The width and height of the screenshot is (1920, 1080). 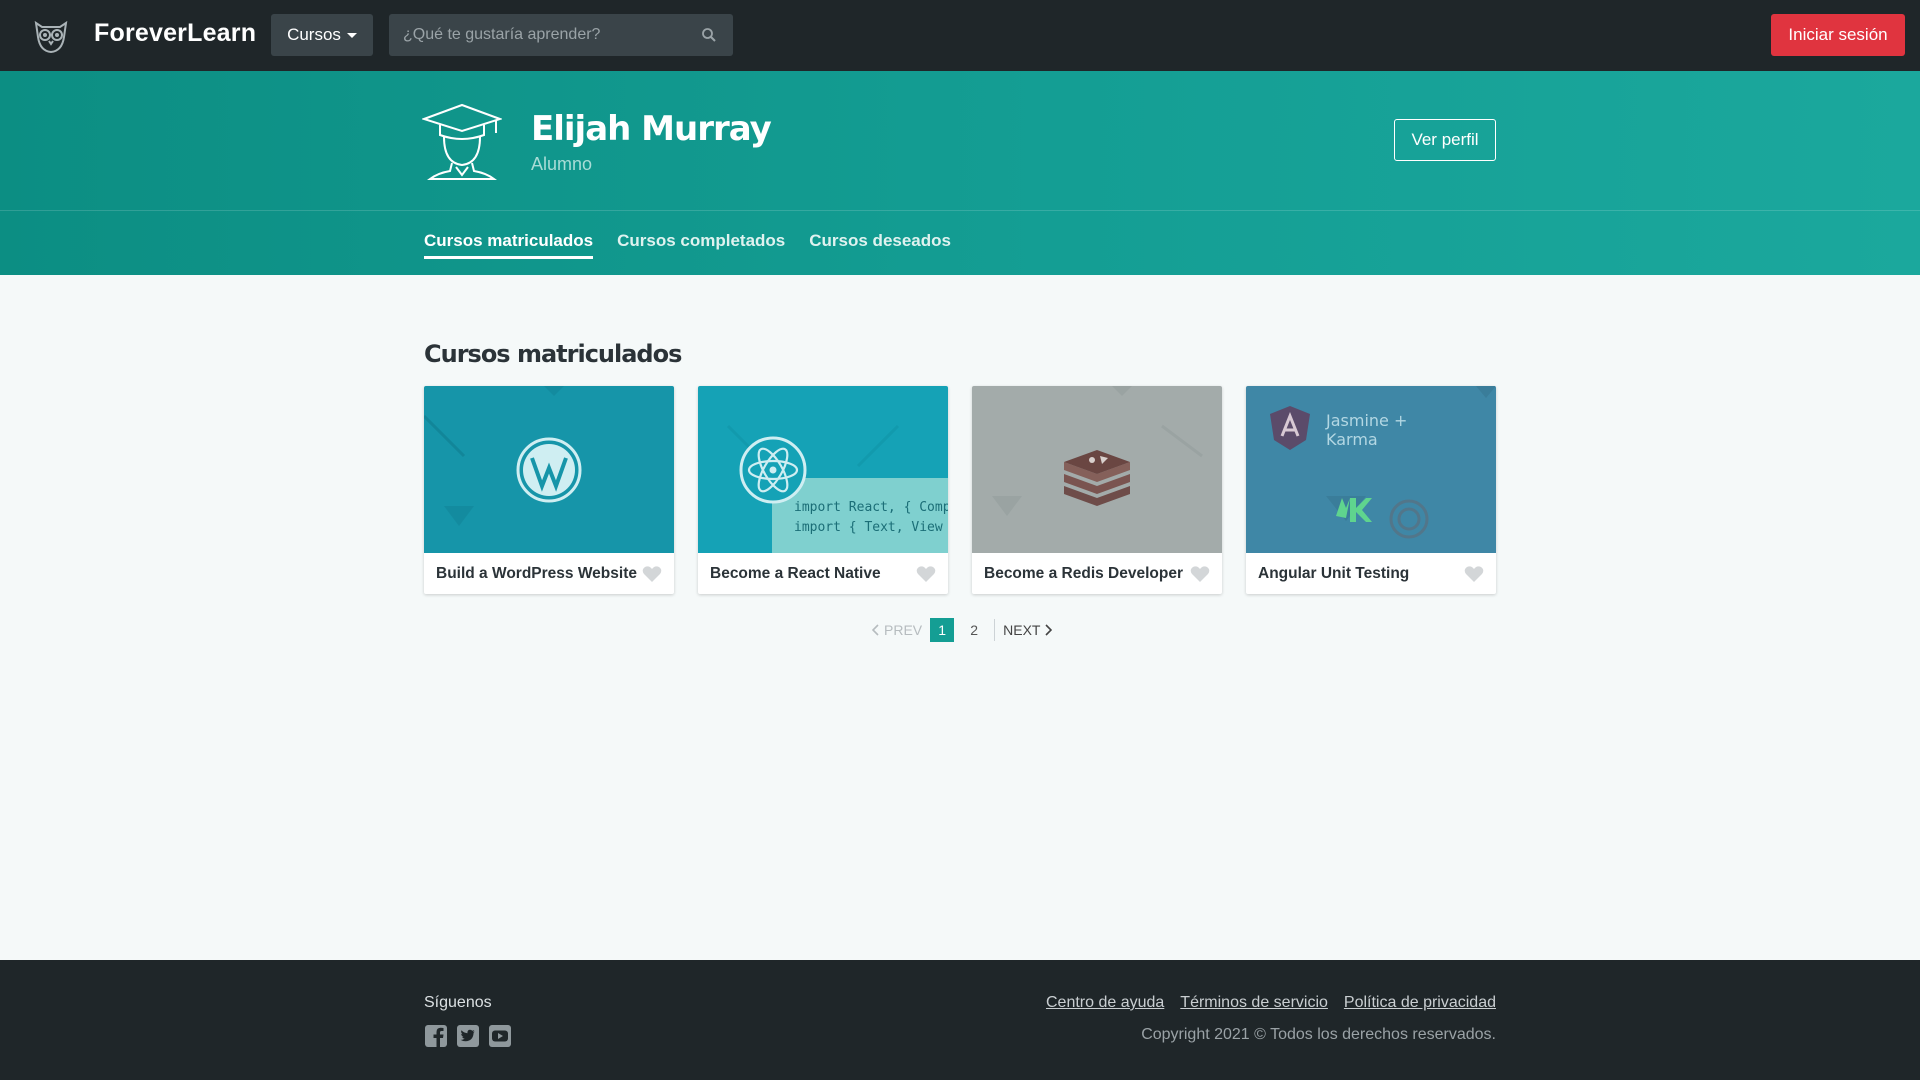 What do you see at coordinates (462, 141) in the screenshot?
I see `graduate-avatar-icon` at bounding box center [462, 141].